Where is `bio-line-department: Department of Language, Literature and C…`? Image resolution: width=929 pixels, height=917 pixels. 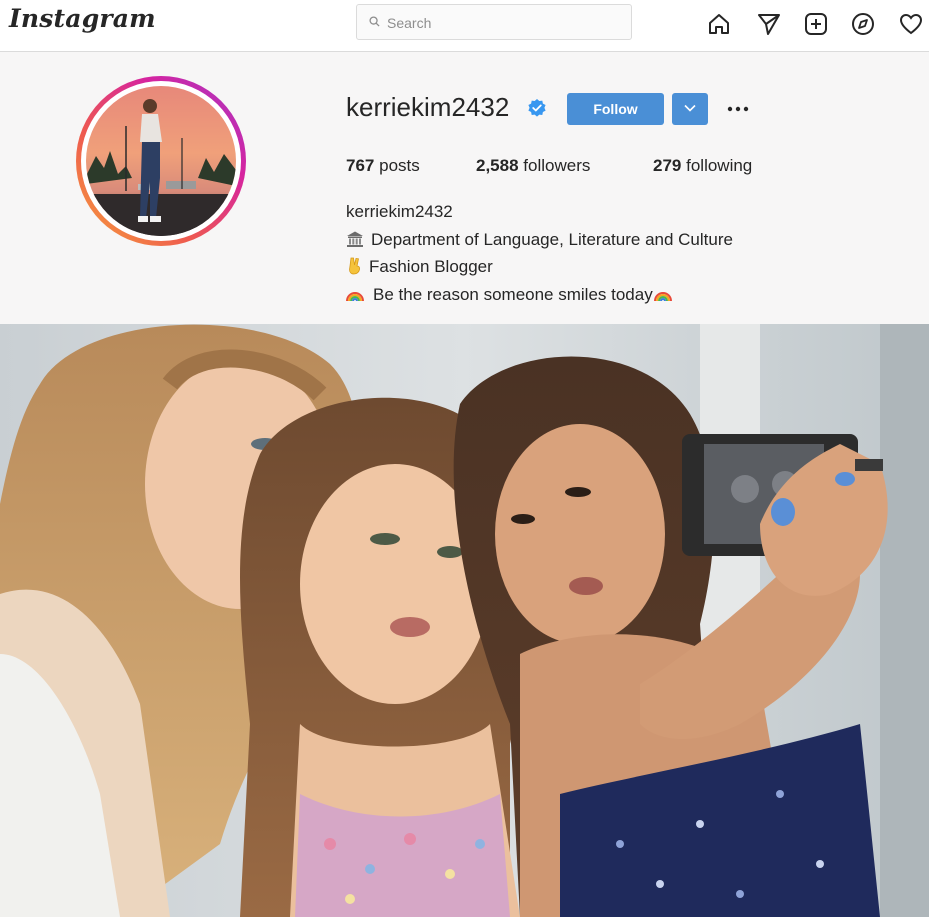
bio-line-department: Department of Language, Literature and C… is located at coordinates (539, 240).